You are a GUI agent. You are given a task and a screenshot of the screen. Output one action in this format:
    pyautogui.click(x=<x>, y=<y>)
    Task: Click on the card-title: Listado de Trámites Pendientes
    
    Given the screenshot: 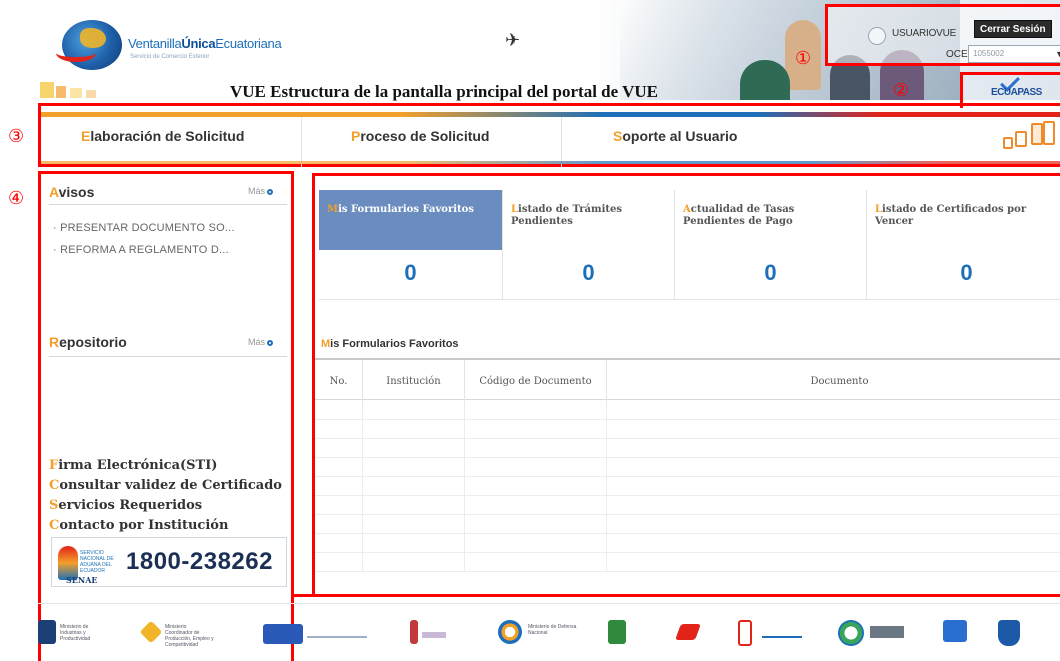 What is the action you would take?
    pyautogui.click(x=566, y=215)
    